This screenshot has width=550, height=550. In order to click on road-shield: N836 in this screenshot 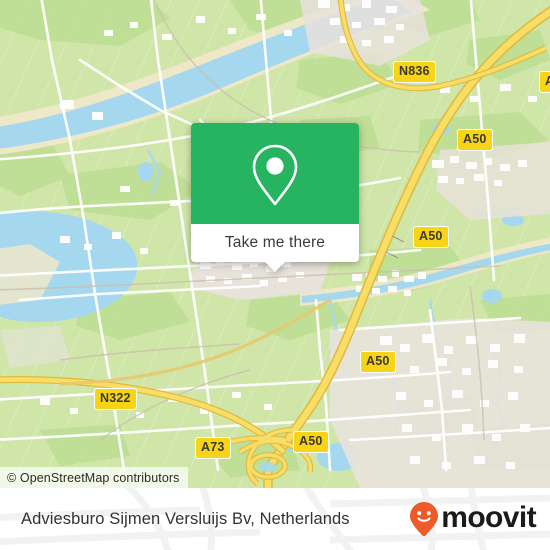, I will do `click(414, 72)`.